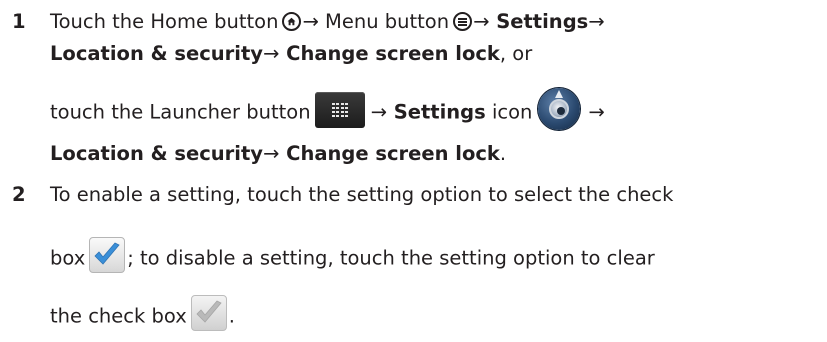 The height and width of the screenshot is (342, 827). Describe the element at coordinates (68, 258) in the screenshot. I see `instruction-text: box` at that location.